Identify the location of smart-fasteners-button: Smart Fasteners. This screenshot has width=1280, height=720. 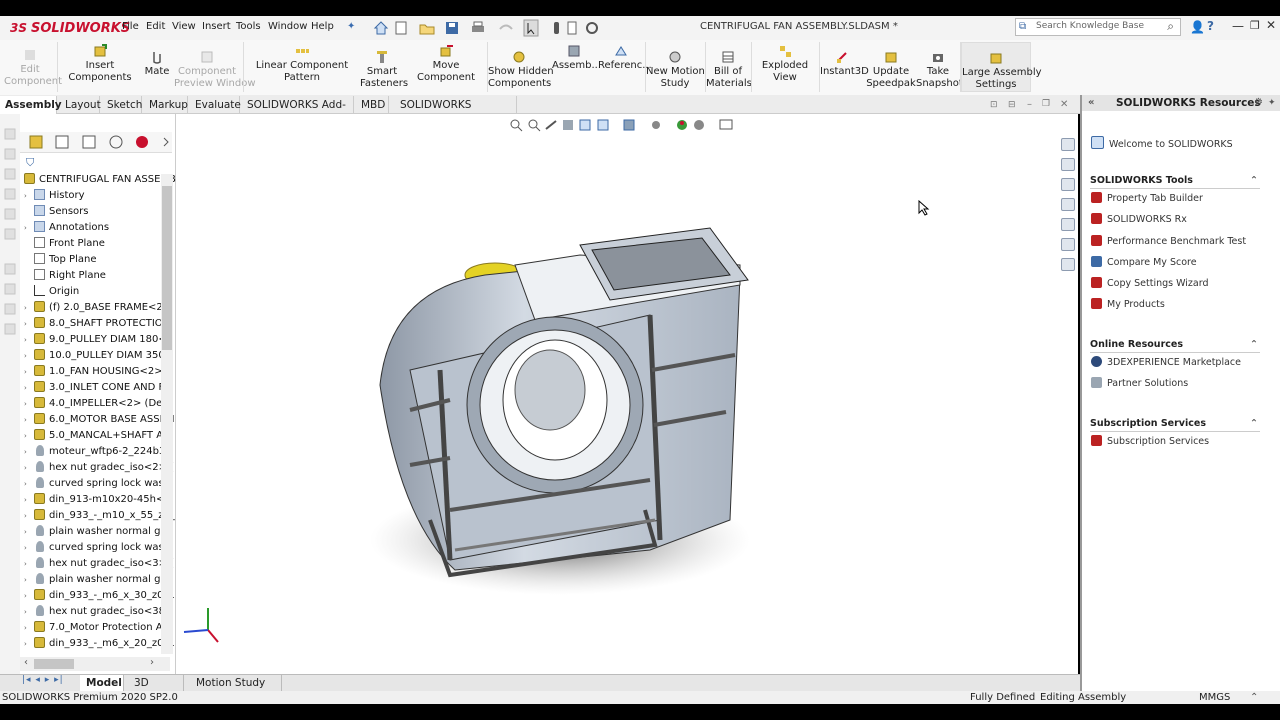
(384, 70).